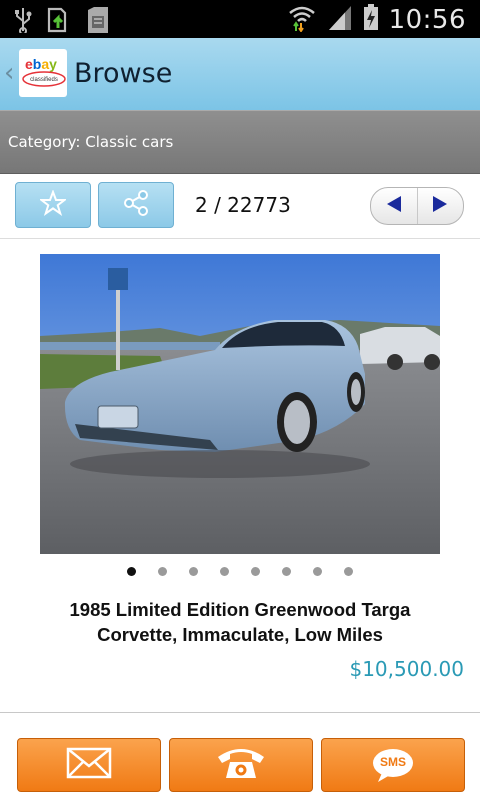 The width and height of the screenshot is (480, 800). What do you see at coordinates (340, 19) in the screenshot?
I see `signal-icon` at bounding box center [340, 19].